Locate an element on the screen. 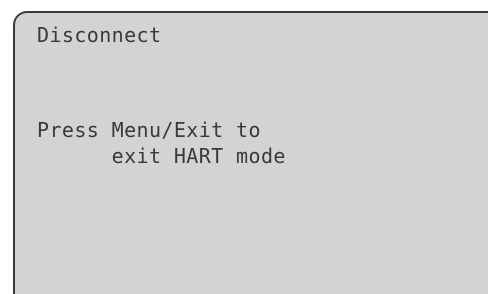  instruction-line-2: exit HART mode is located at coordinates (161, 156).